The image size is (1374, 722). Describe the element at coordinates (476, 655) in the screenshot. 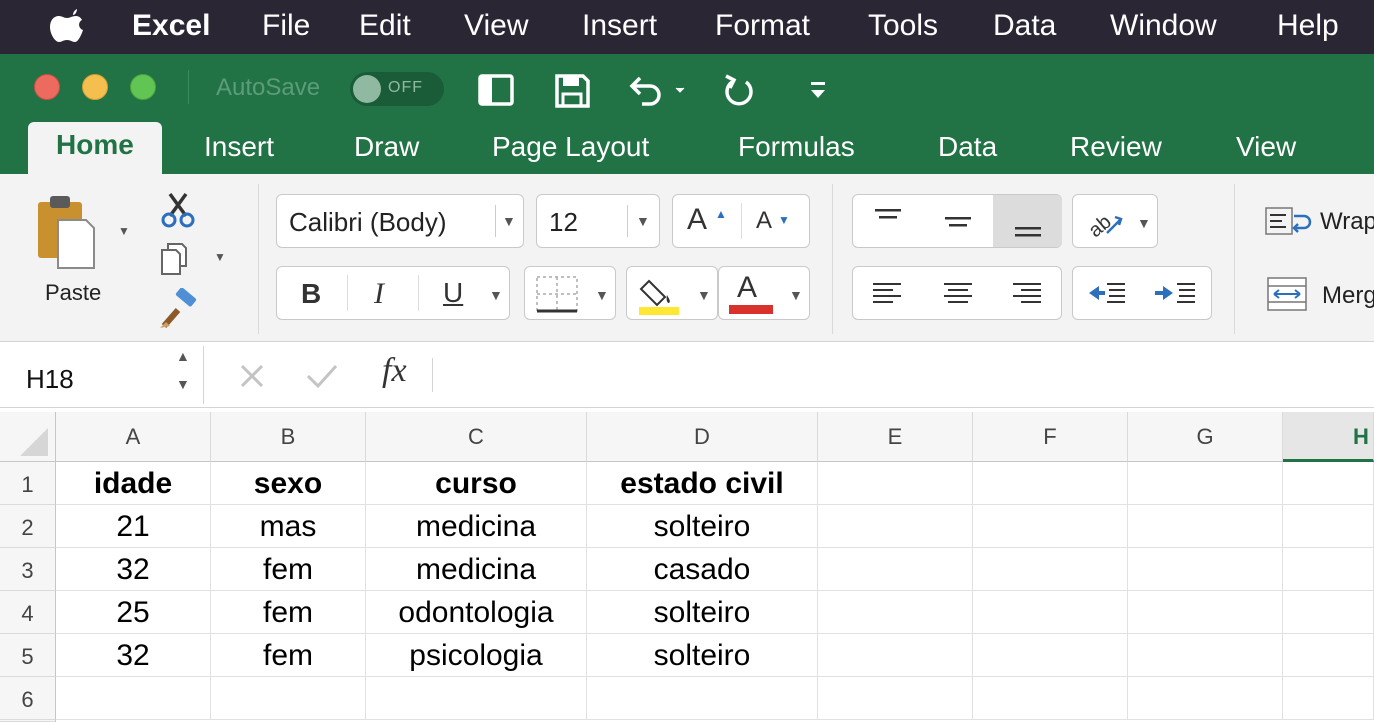

I see `cell-c5: psicologia` at that location.